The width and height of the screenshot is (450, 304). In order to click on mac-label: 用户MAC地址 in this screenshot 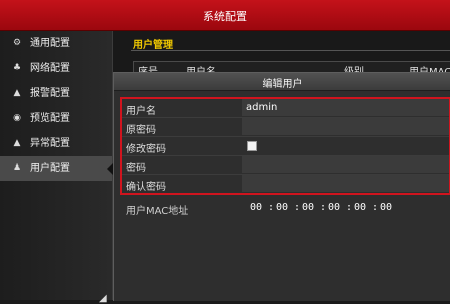, I will do `click(157, 211)`.